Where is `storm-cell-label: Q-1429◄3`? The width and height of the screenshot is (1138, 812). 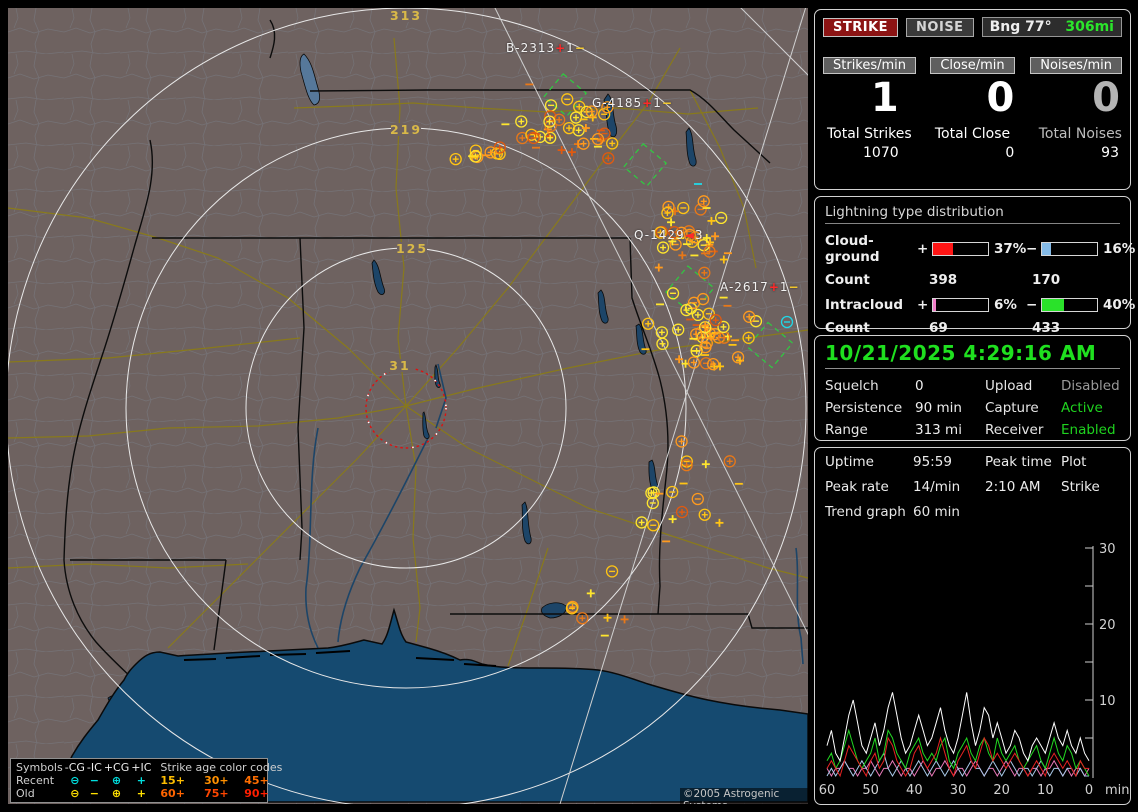 storm-cell-label: Q-1429◄3 is located at coordinates (669, 235).